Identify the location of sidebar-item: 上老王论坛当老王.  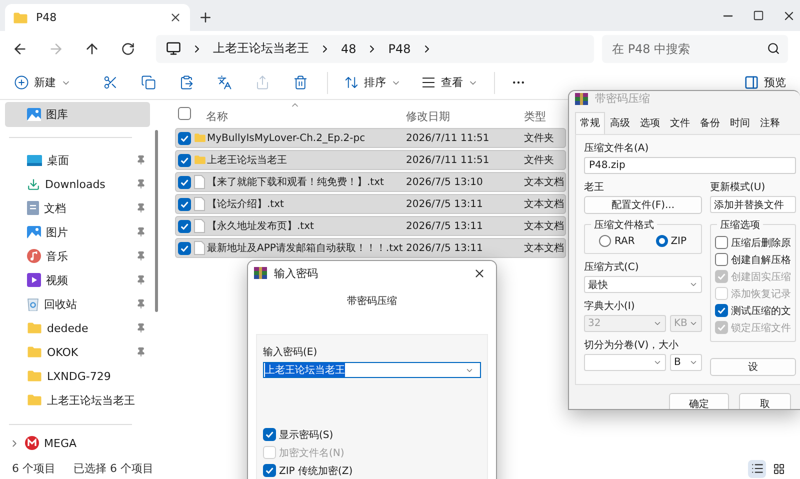
(77, 400).